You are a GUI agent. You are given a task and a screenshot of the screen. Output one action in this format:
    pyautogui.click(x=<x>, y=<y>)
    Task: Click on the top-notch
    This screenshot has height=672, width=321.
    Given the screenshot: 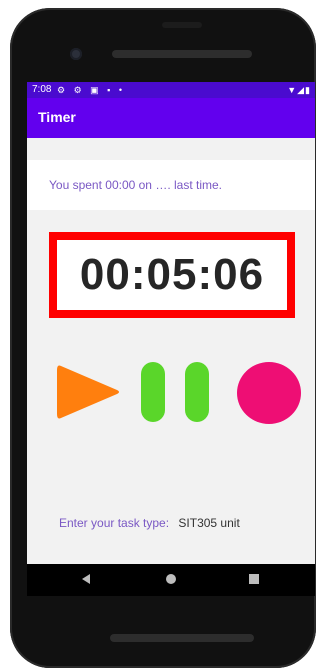 What is the action you would take?
    pyautogui.click(x=182, y=25)
    